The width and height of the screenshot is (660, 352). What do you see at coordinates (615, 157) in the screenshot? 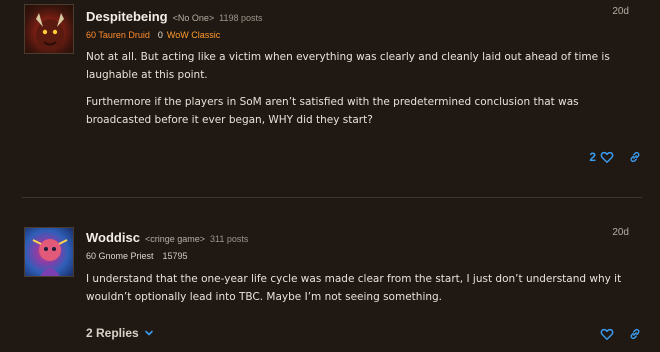
I see `post-actions: 2` at bounding box center [615, 157].